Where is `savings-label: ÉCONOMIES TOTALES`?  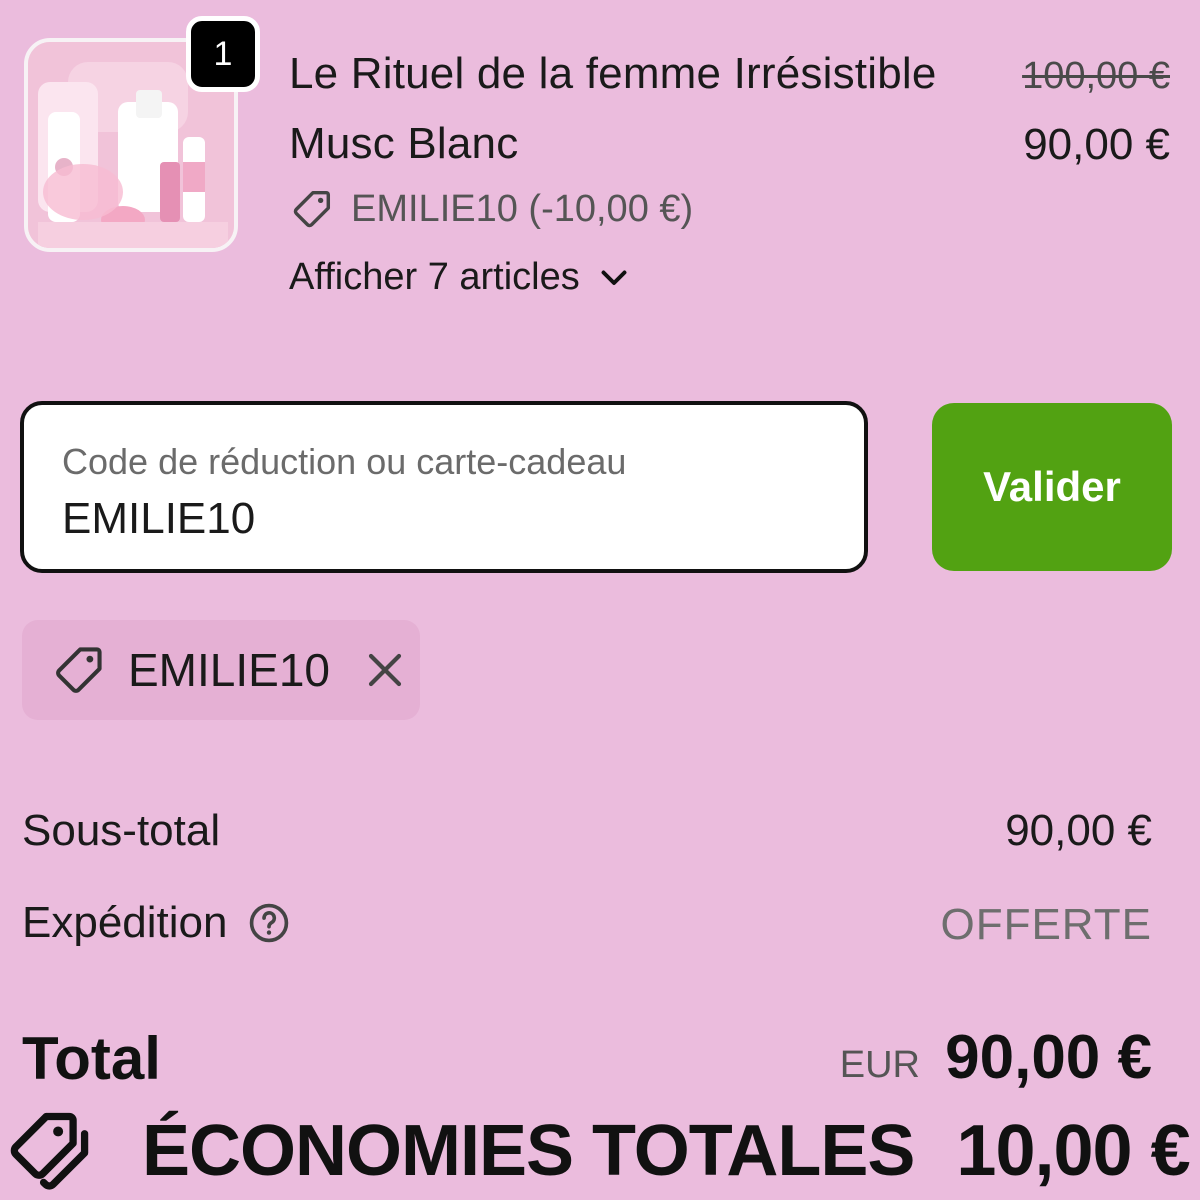
savings-label: ÉCONOMIES TOTALES is located at coordinates (528, 1151).